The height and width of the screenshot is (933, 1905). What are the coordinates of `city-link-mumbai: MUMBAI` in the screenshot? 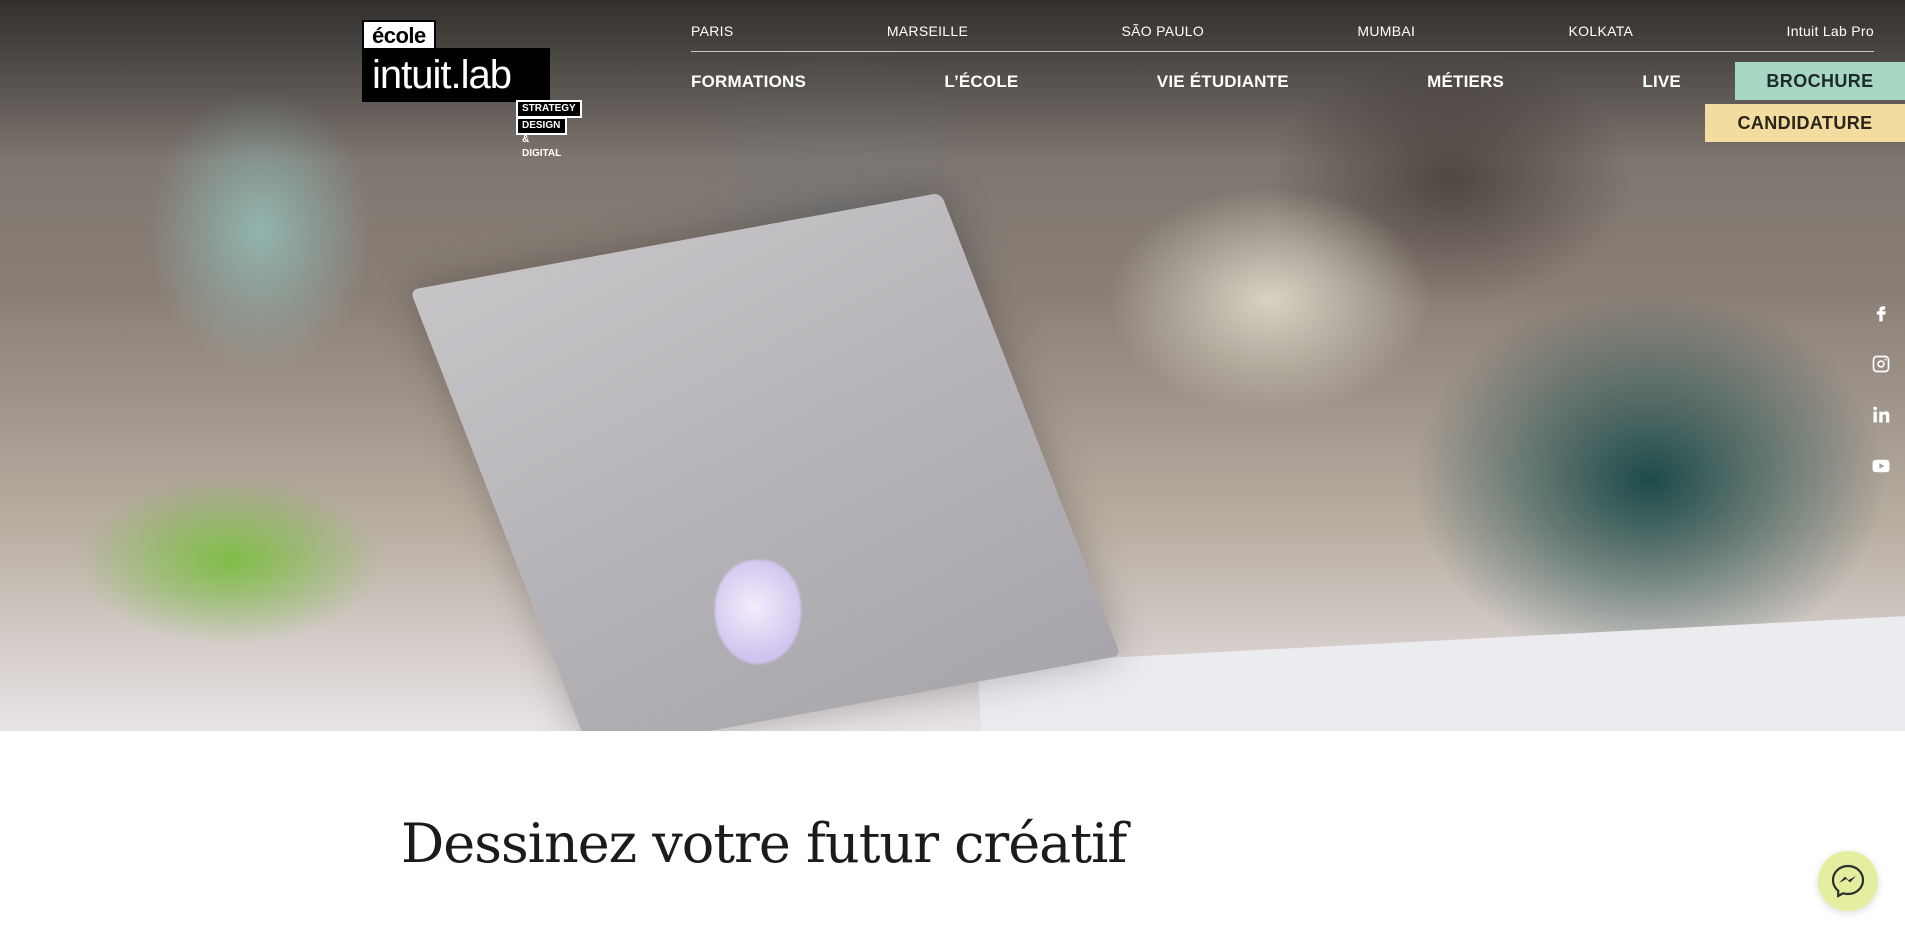 It's located at (1386, 31).